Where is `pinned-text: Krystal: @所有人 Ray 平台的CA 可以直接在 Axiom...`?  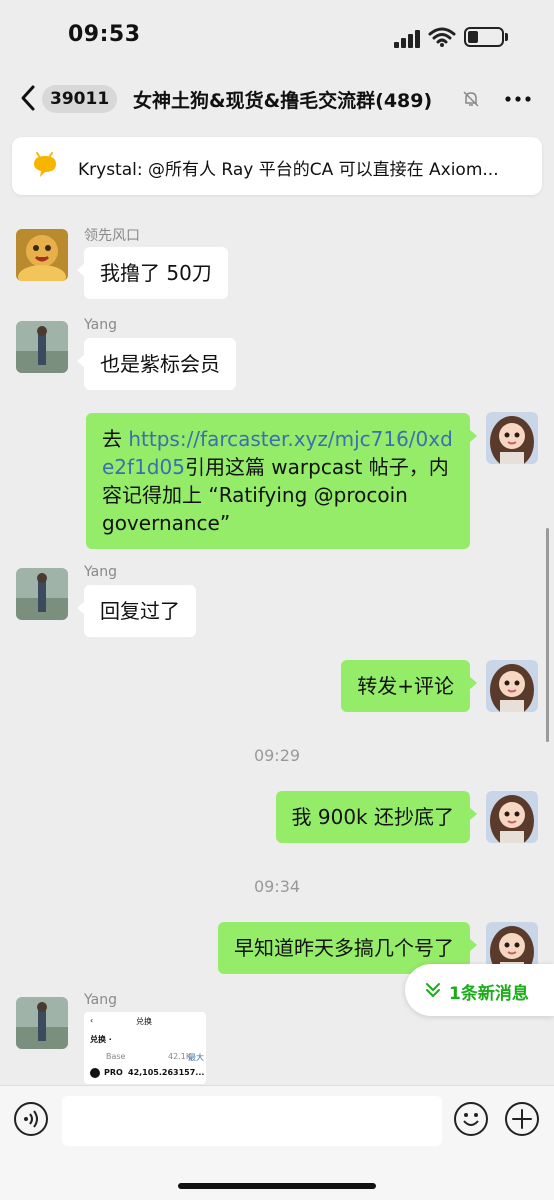
pinned-text: Krystal: @所有人 Ray 平台的CA 可以直接在 Axiom... is located at coordinates (288, 170).